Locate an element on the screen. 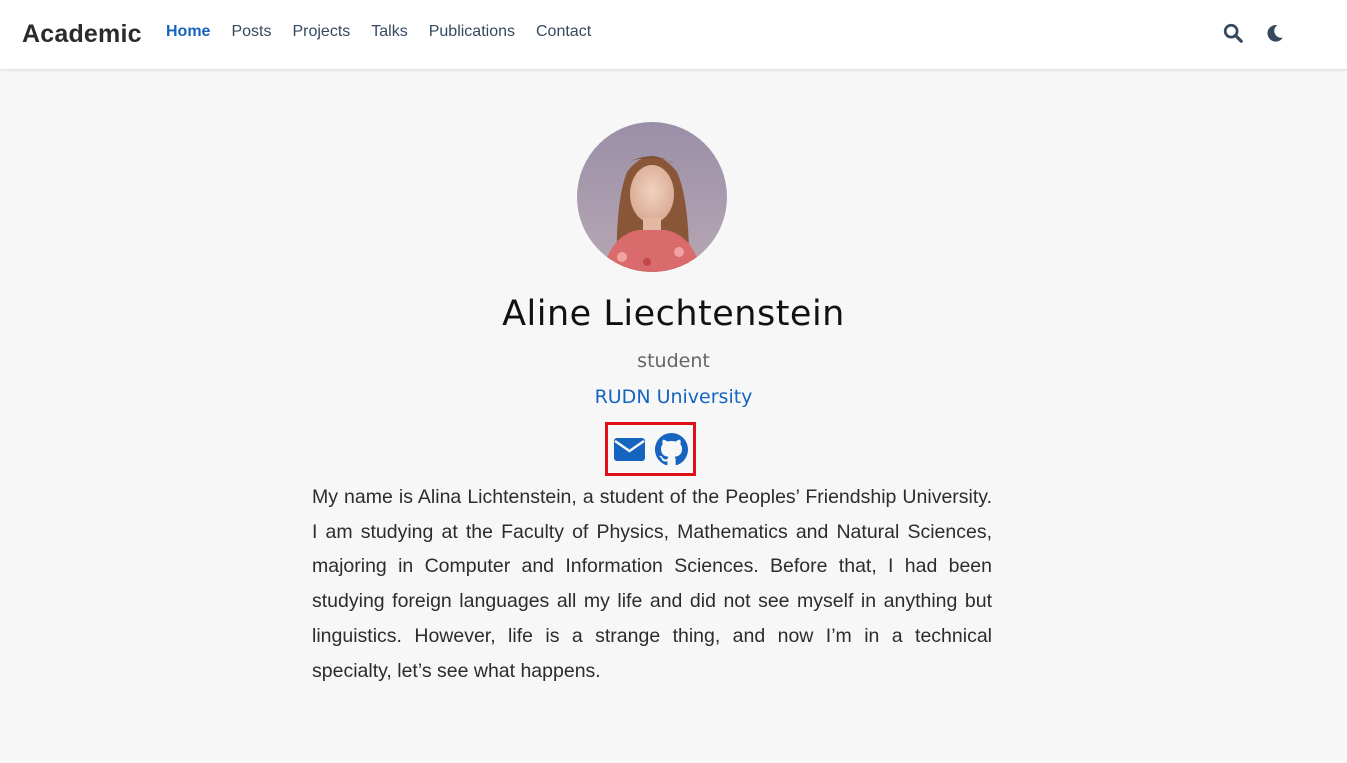 This screenshot has width=1347, height=763. profile-role: student is located at coordinates (673, 361).